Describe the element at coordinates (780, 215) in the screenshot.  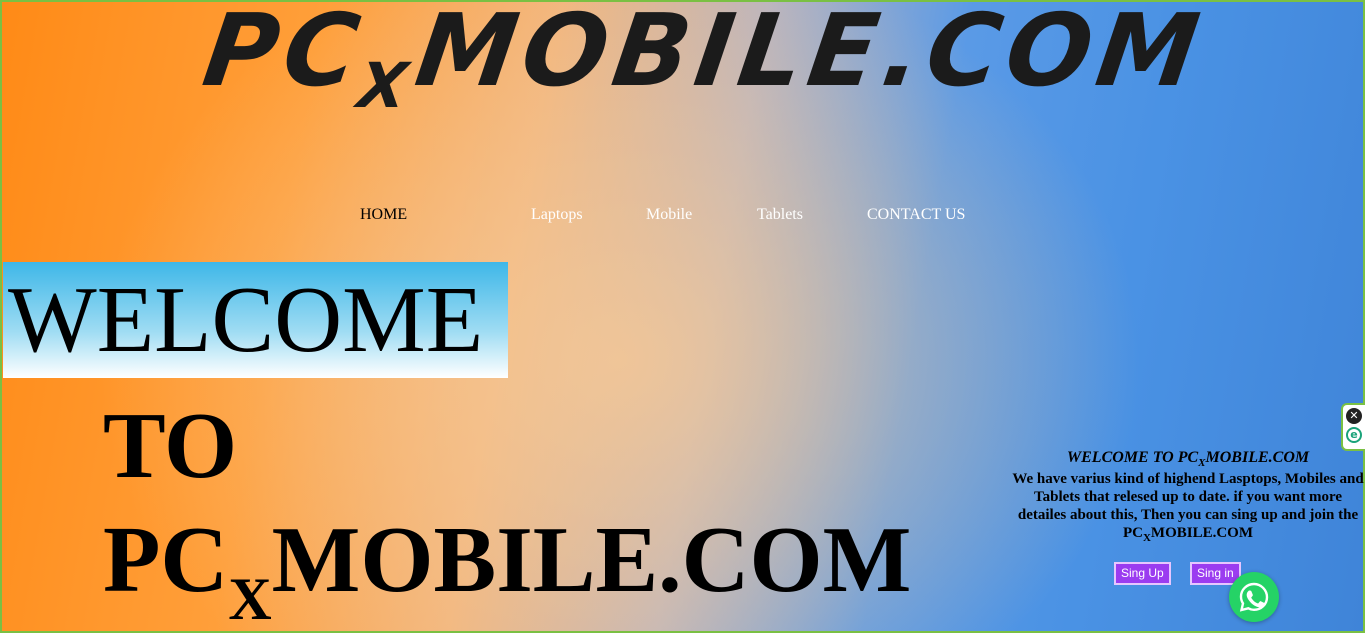
I see `nav-tablets: Tablets` at that location.